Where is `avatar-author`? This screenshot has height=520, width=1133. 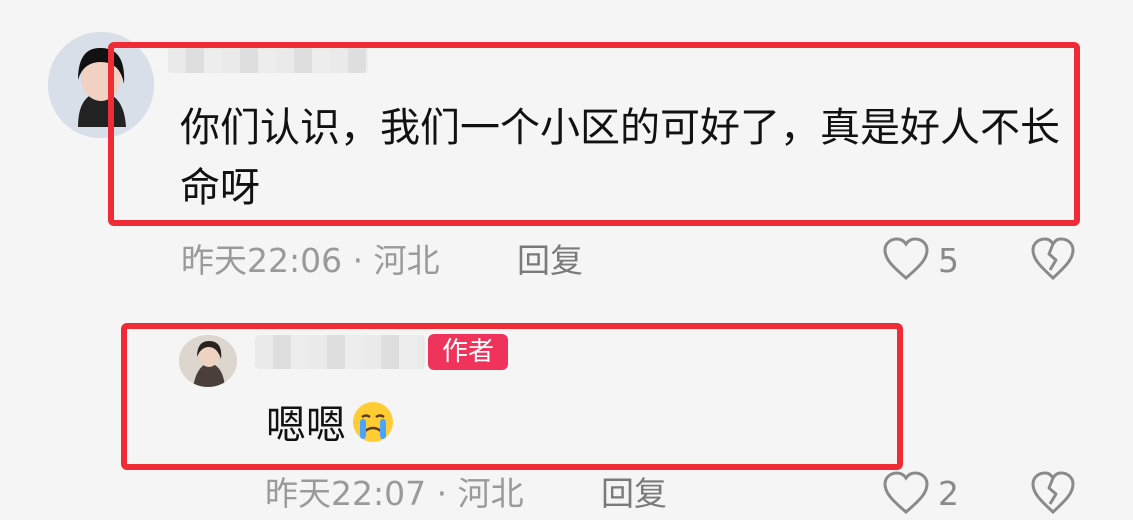 avatar-author is located at coordinates (208, 361).